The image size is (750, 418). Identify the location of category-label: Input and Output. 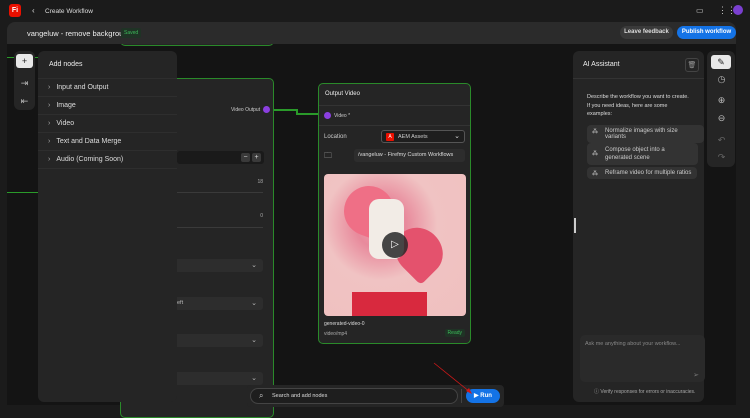
(82, 87).